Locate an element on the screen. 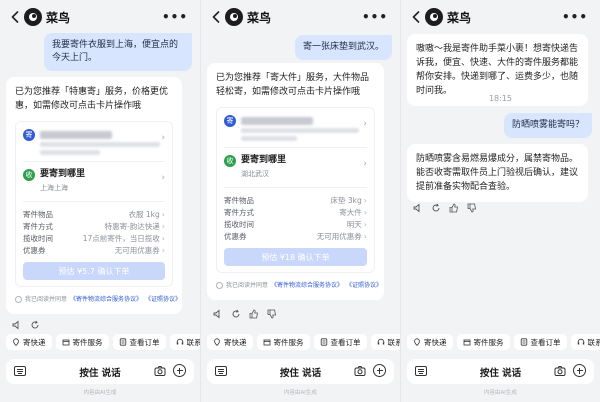 Image resolution: width=600 pixels, height=402 pixels. confirm-order-button: 预估 ¥5.7 确认下单 is located at coordinates (94, 271).